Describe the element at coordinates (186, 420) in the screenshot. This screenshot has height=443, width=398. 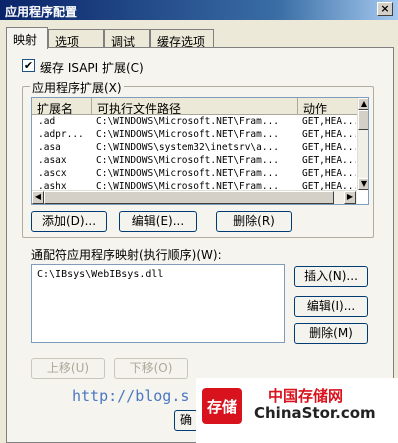
I see `ok-button: 确` at that location.